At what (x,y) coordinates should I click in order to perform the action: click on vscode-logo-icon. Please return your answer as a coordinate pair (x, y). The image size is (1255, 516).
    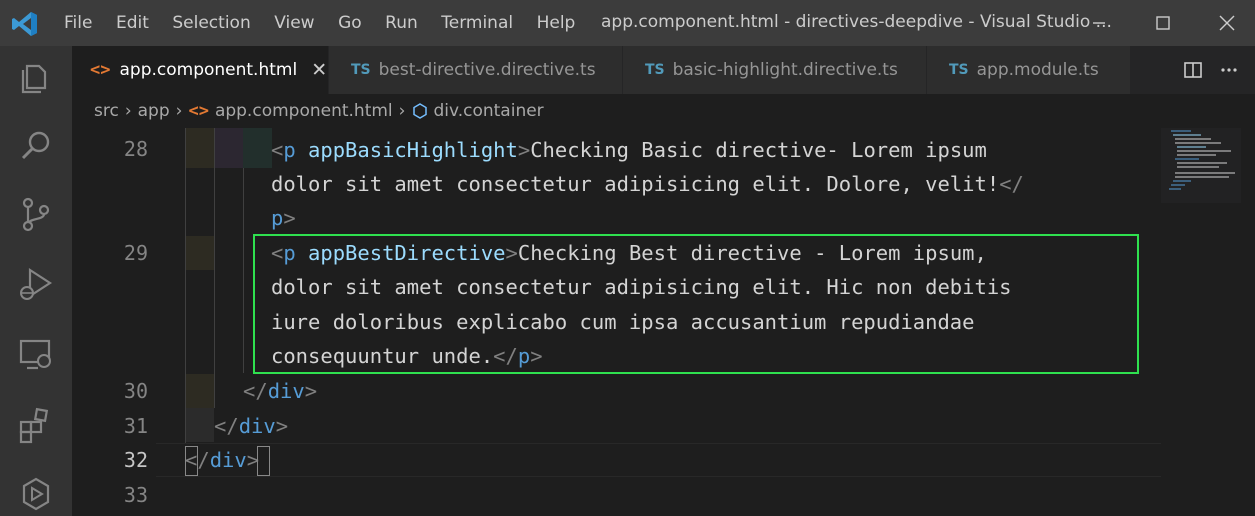
    Looking at the image, I should click on (25, 24).